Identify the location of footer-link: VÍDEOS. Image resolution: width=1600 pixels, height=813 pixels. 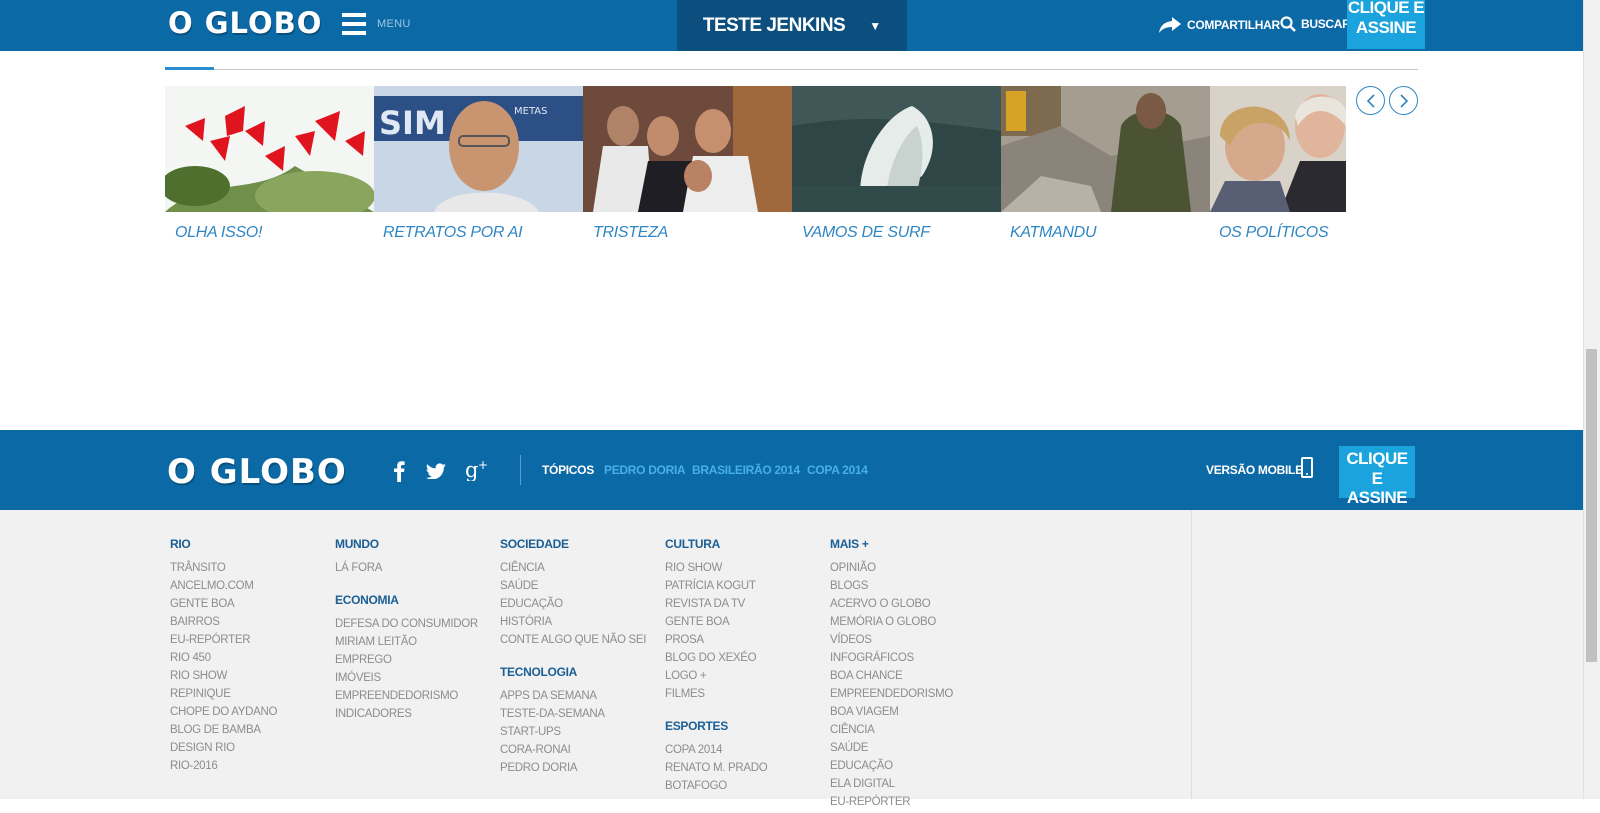
(891, 642).